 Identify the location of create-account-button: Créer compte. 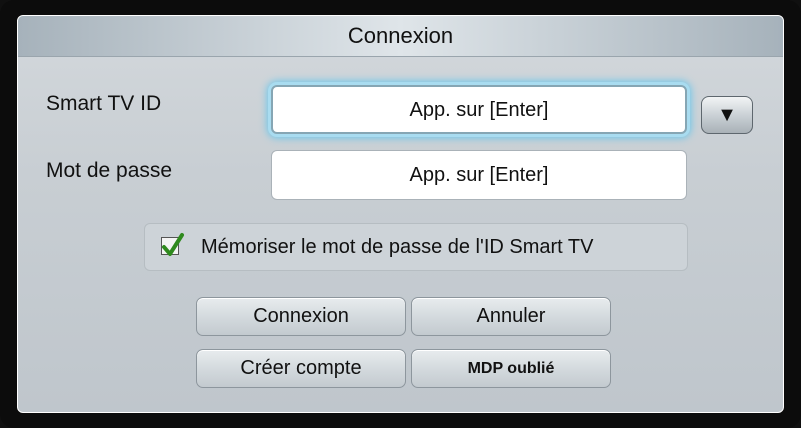
(301, 368).